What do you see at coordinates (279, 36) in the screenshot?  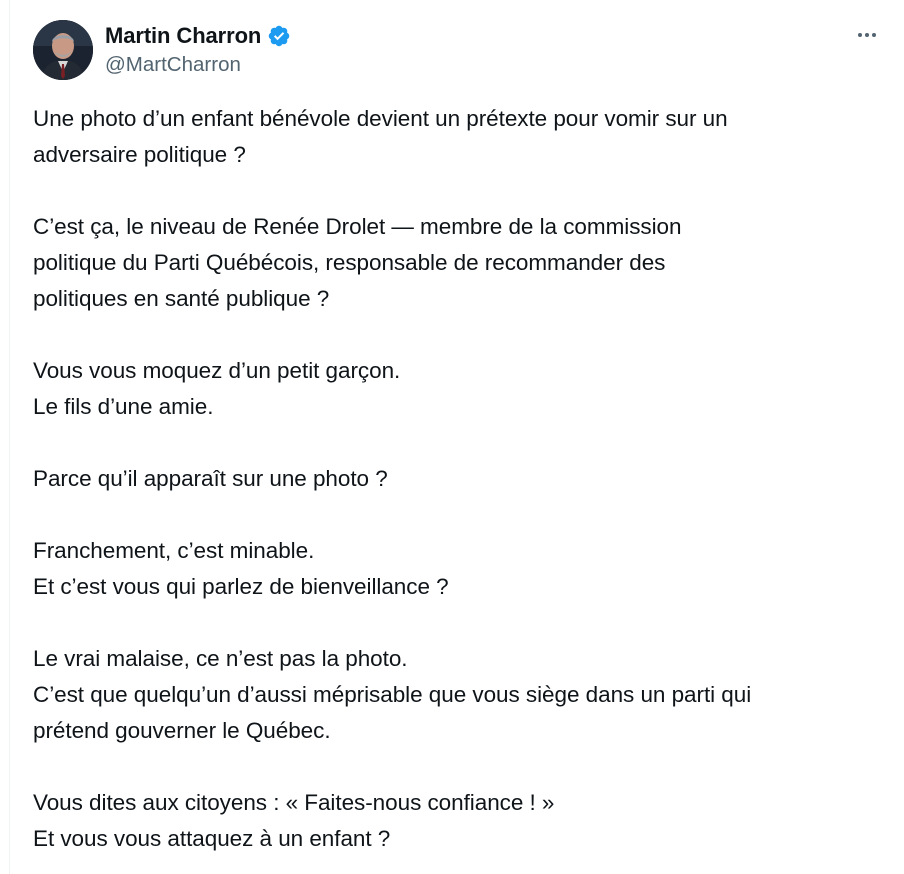 I see `verified-badge-icon` at bounding box center [279, 36].